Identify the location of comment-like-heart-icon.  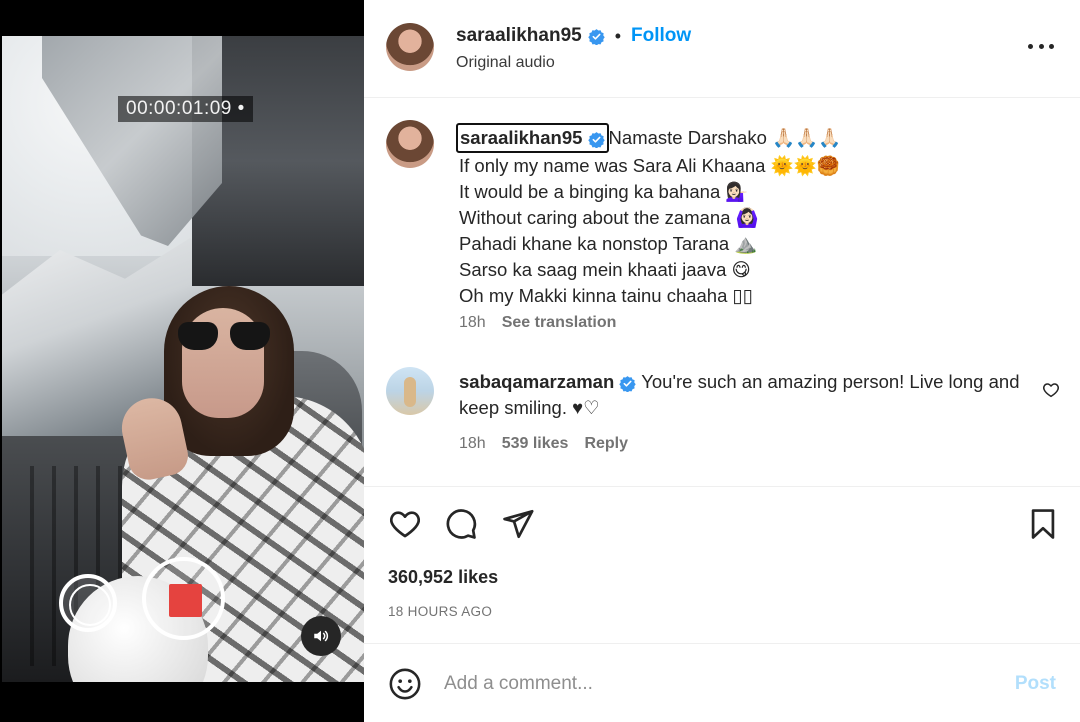
(1051, 390).